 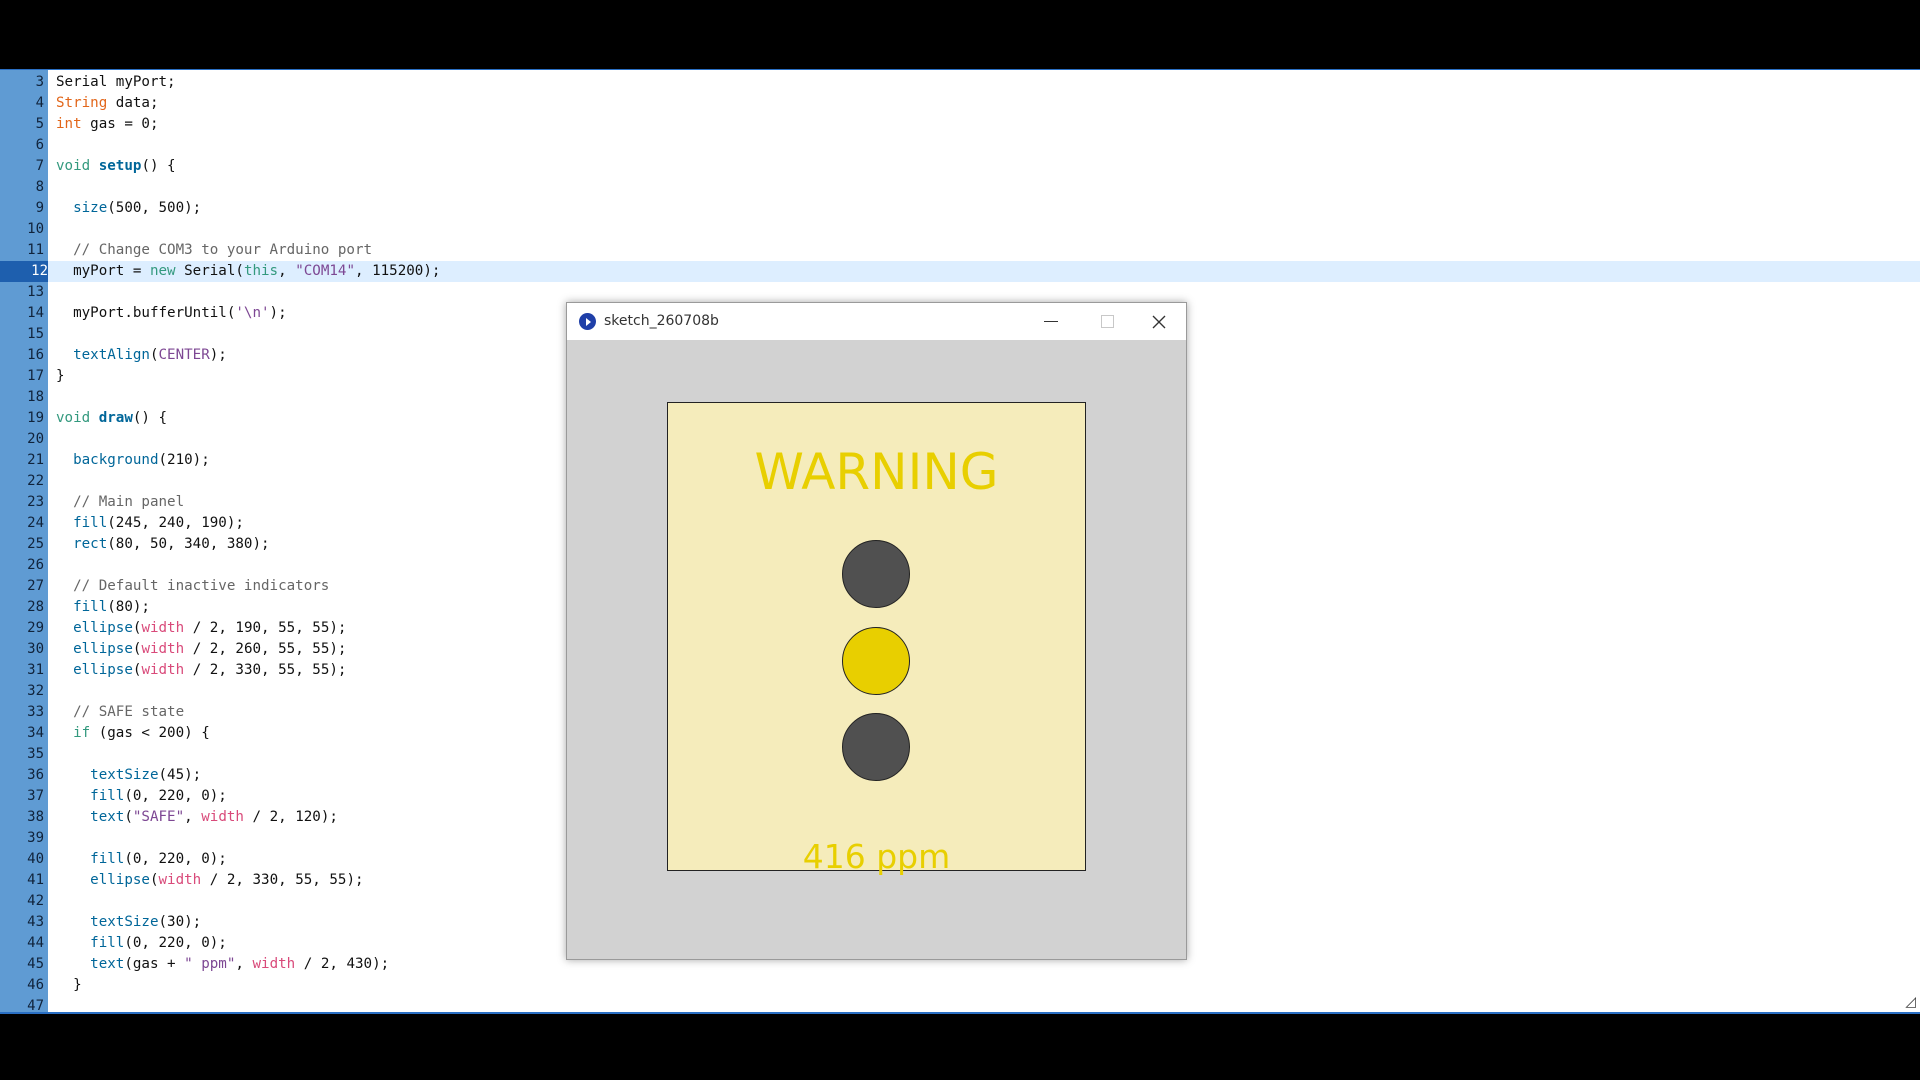 I want to click on line-number: 38, so click(x=35, y=817).